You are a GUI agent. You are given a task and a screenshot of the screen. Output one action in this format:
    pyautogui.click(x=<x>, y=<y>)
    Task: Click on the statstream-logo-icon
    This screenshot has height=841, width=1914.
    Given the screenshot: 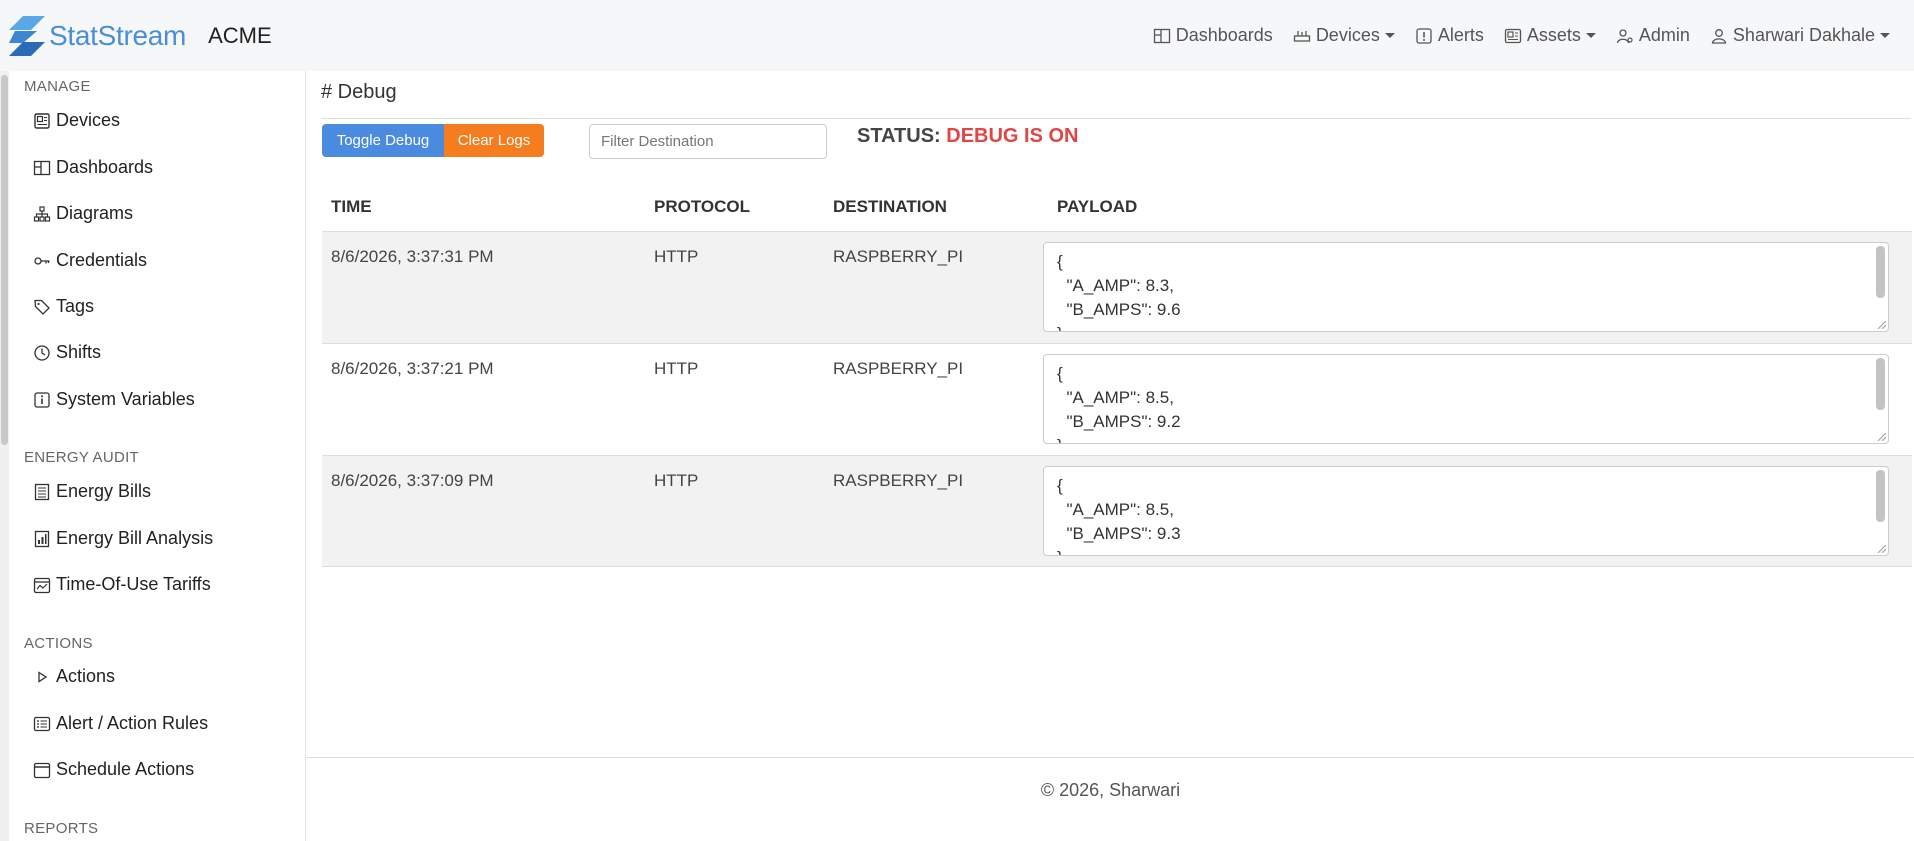 What is the action you would take?
    pyautogui.click(x=27, y=35)
    